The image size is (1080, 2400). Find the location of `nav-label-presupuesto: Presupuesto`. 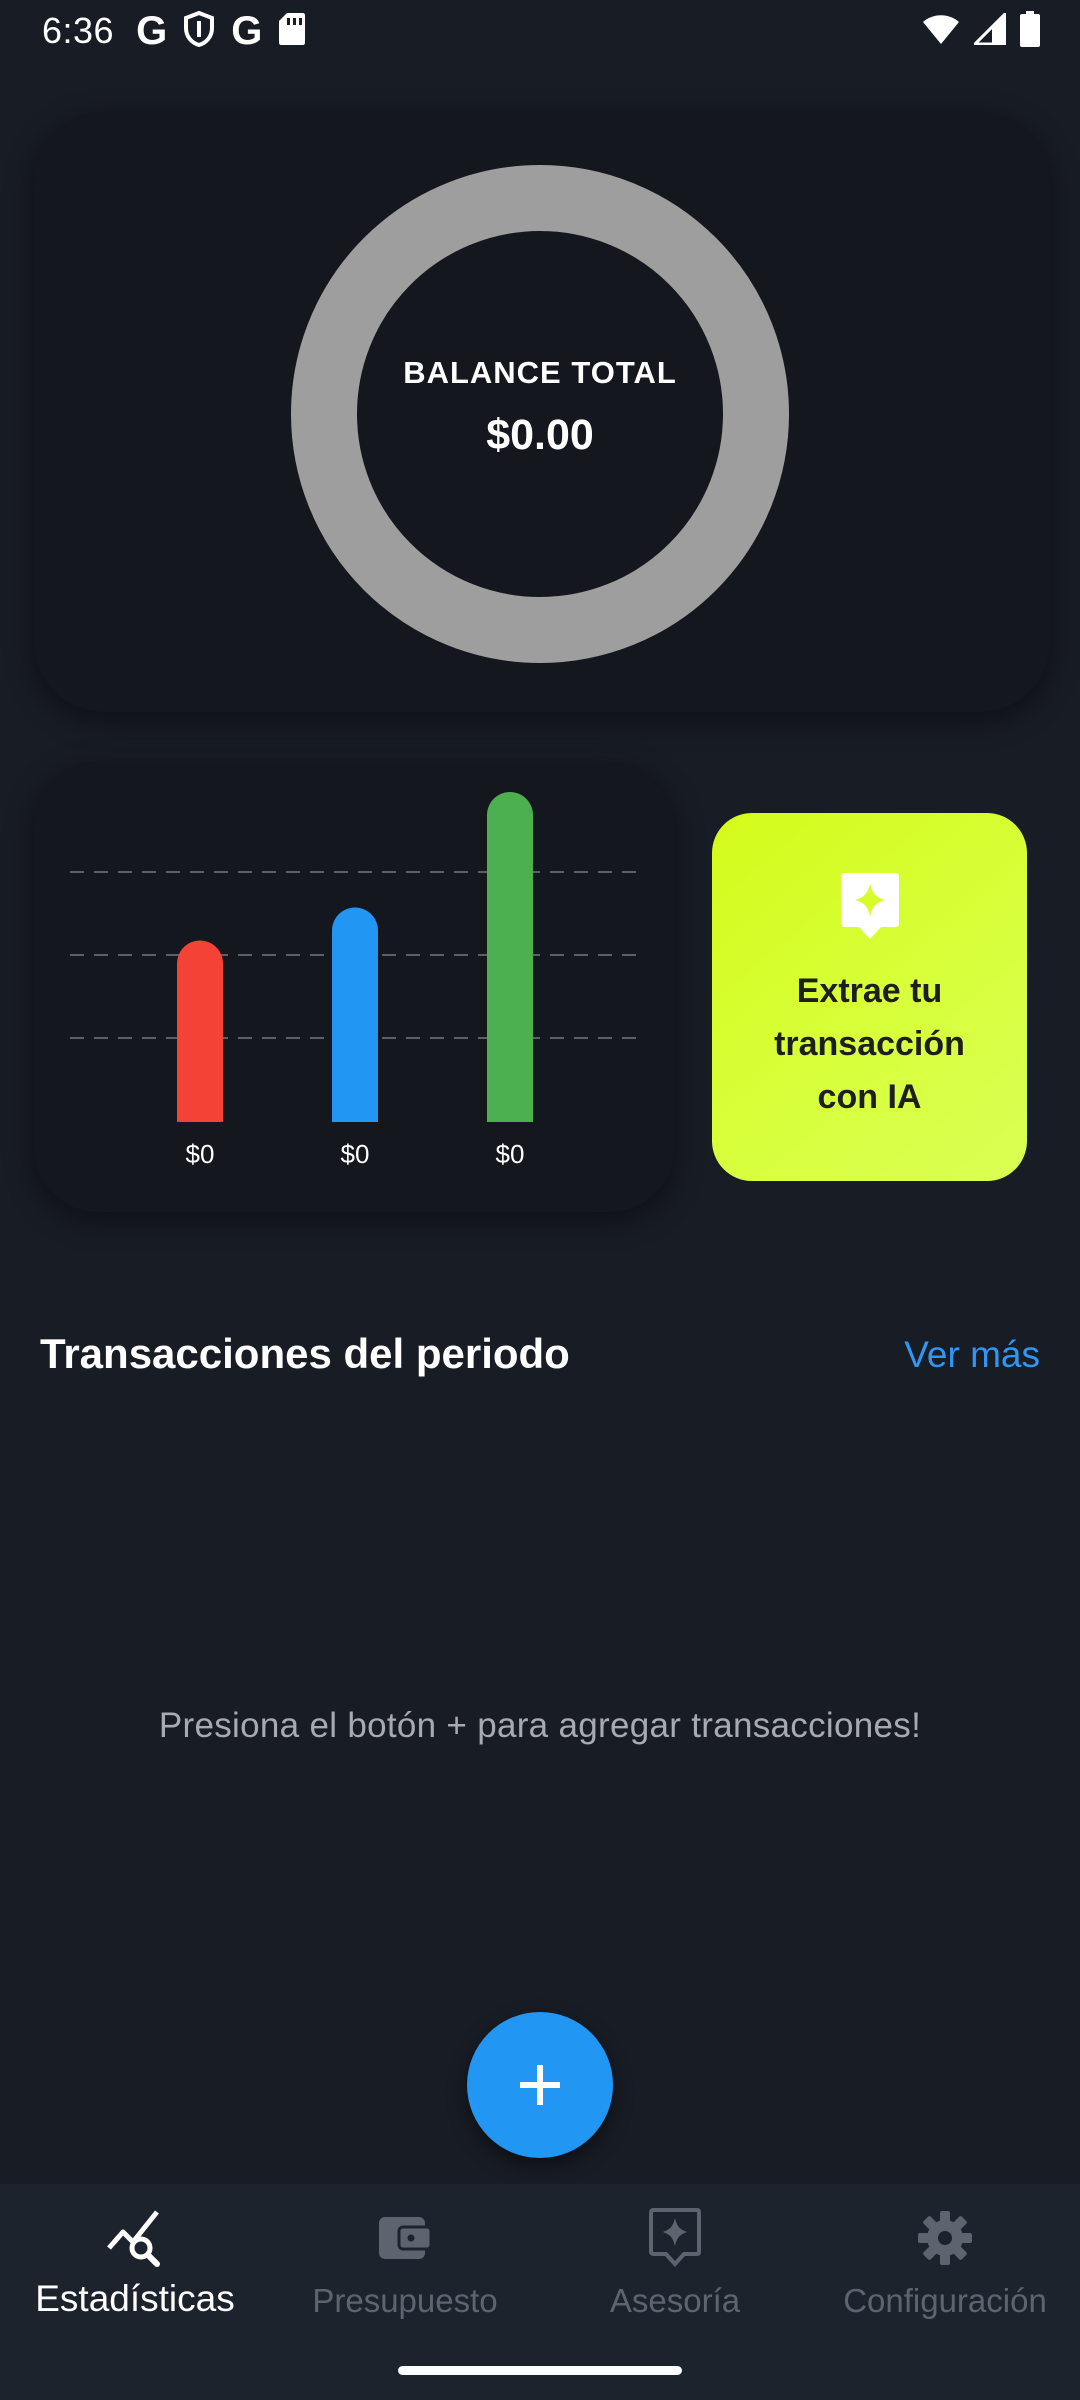

nav-label-presupuesto: Presupuesto is located at coordinates (405, 2300).